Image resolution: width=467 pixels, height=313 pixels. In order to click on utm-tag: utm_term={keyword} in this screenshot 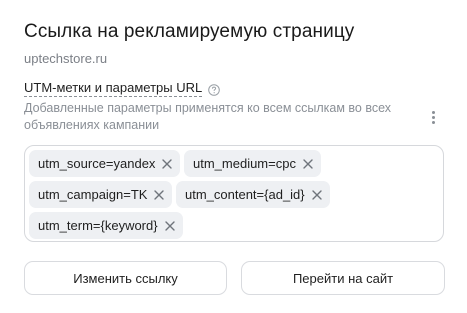, I will do `click(106, 225)`.